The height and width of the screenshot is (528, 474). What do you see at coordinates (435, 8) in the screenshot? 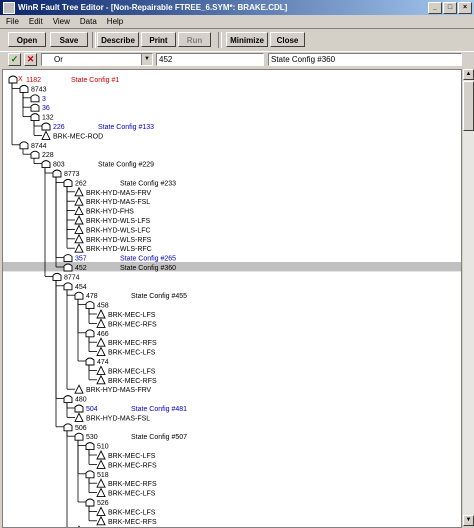
I see `minimize-window-button: _` at bounding box center [435, 8].